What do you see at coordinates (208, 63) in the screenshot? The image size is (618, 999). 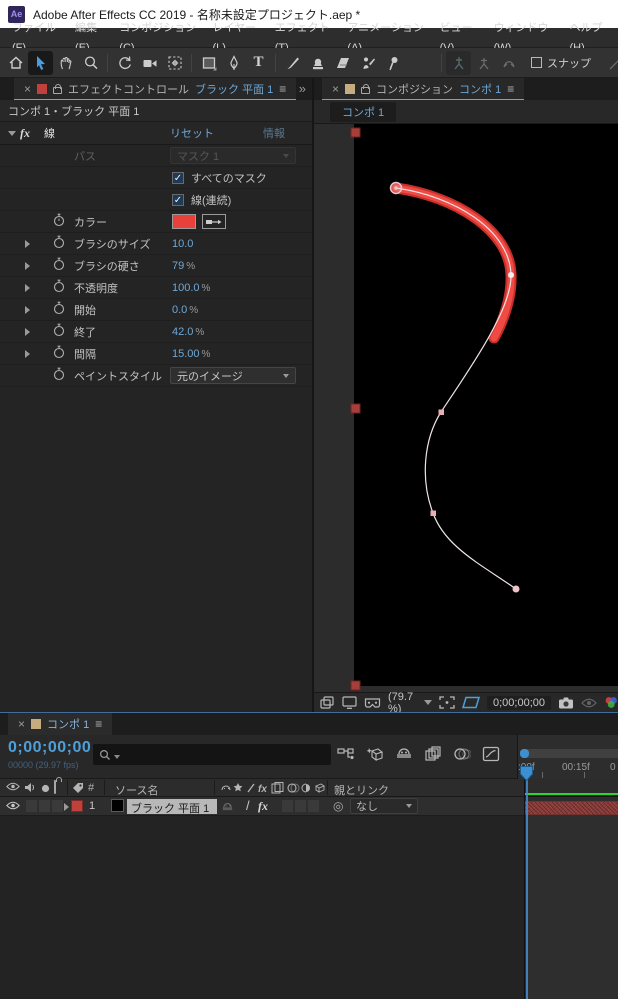 I see `shape-tool-icon` at bounding box center [208, 63].